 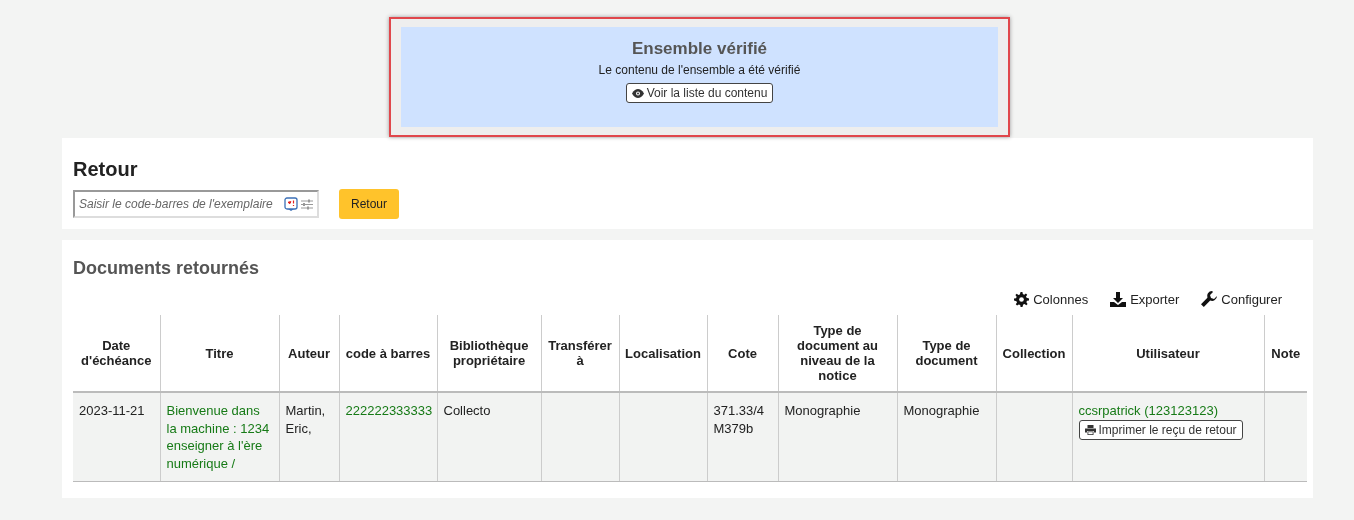 I want to click on patron-link: ccsrpatrick (123123123), so click(x=1168, y=411).